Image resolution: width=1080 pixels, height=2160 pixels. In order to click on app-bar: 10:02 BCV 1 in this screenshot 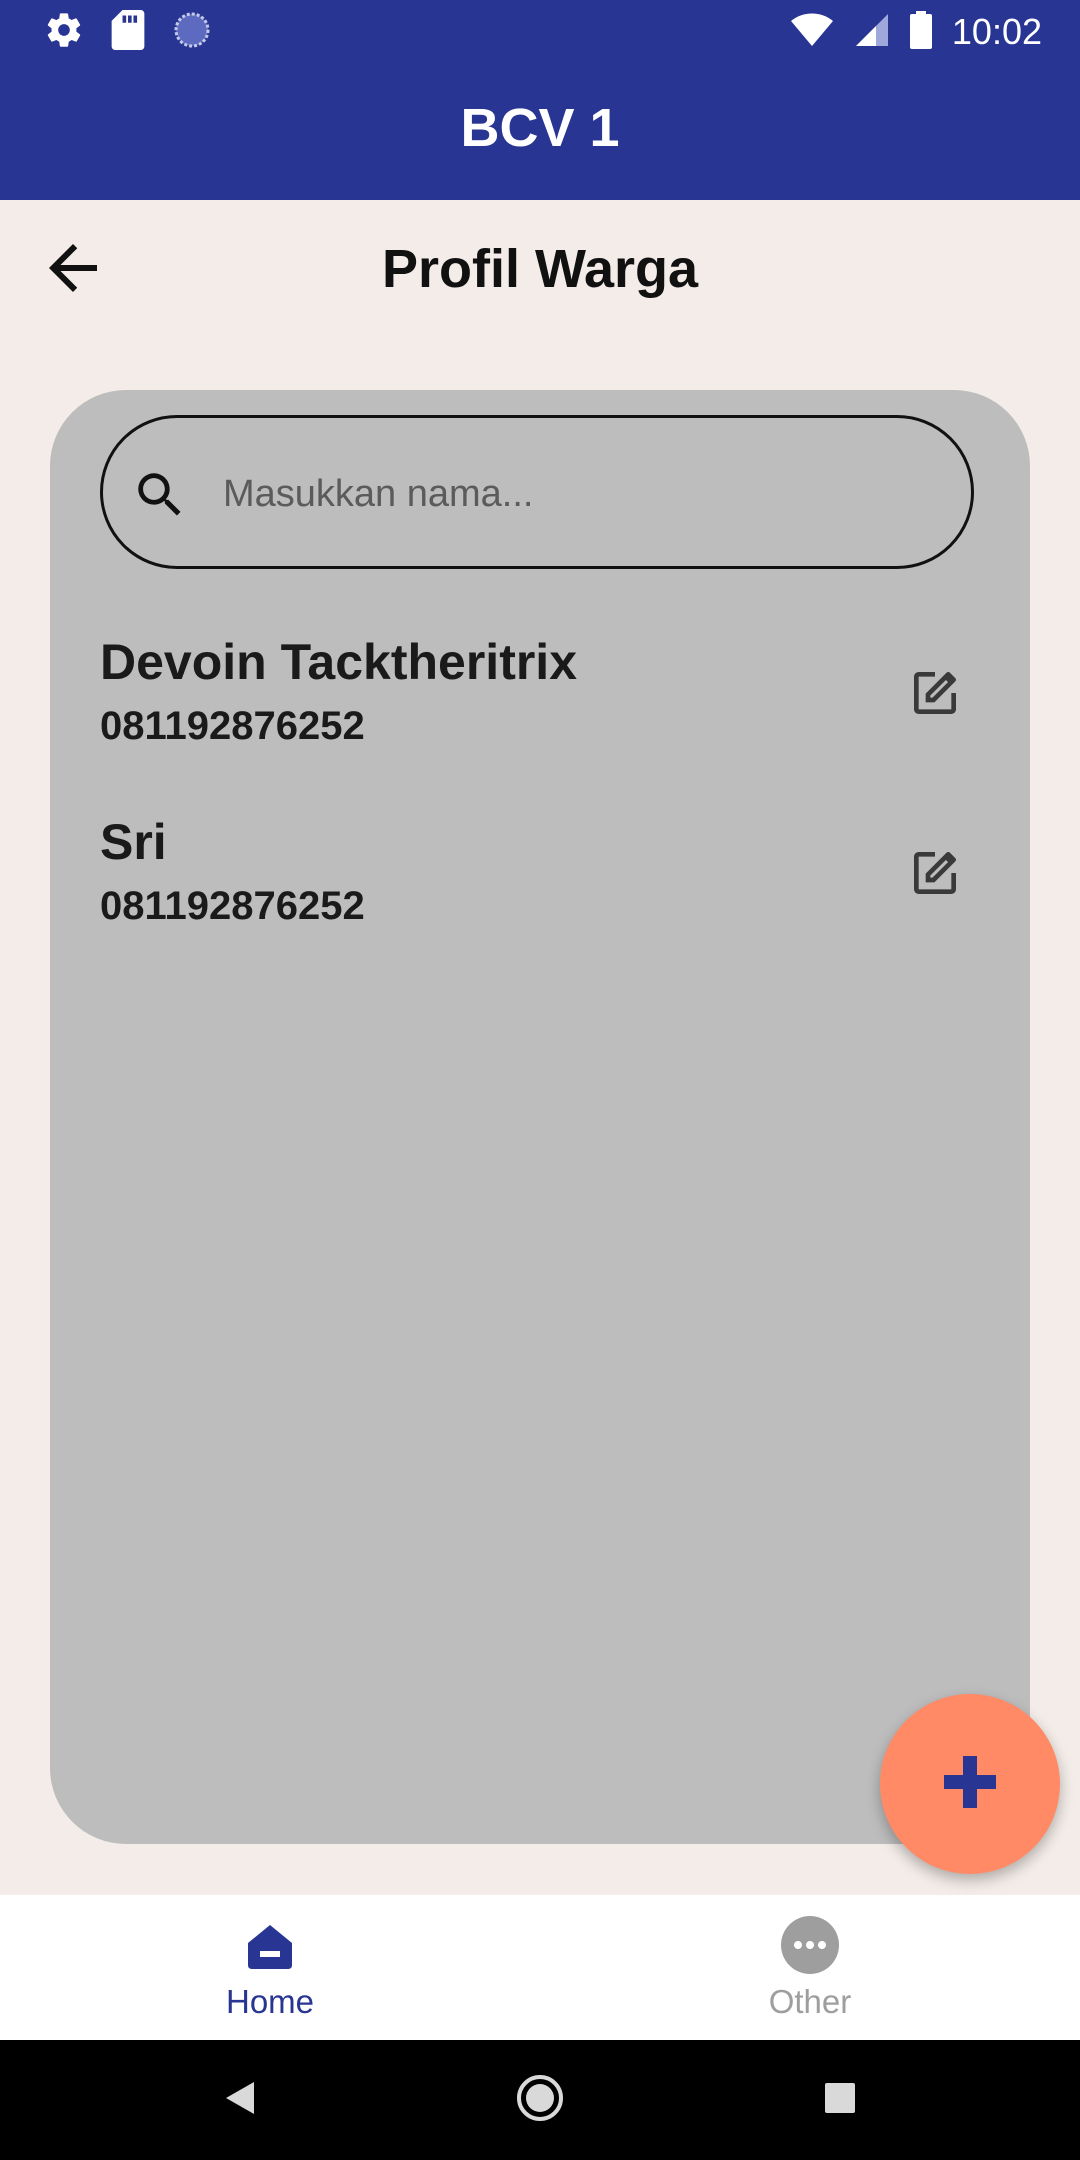, I will do `click(540, 100)`.